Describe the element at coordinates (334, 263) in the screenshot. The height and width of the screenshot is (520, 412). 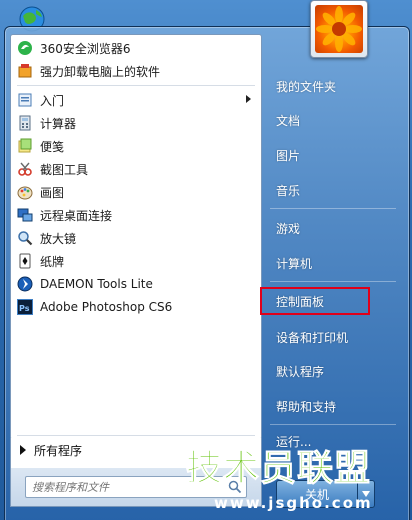
I see `right-item-computer: 计算机` at that location.